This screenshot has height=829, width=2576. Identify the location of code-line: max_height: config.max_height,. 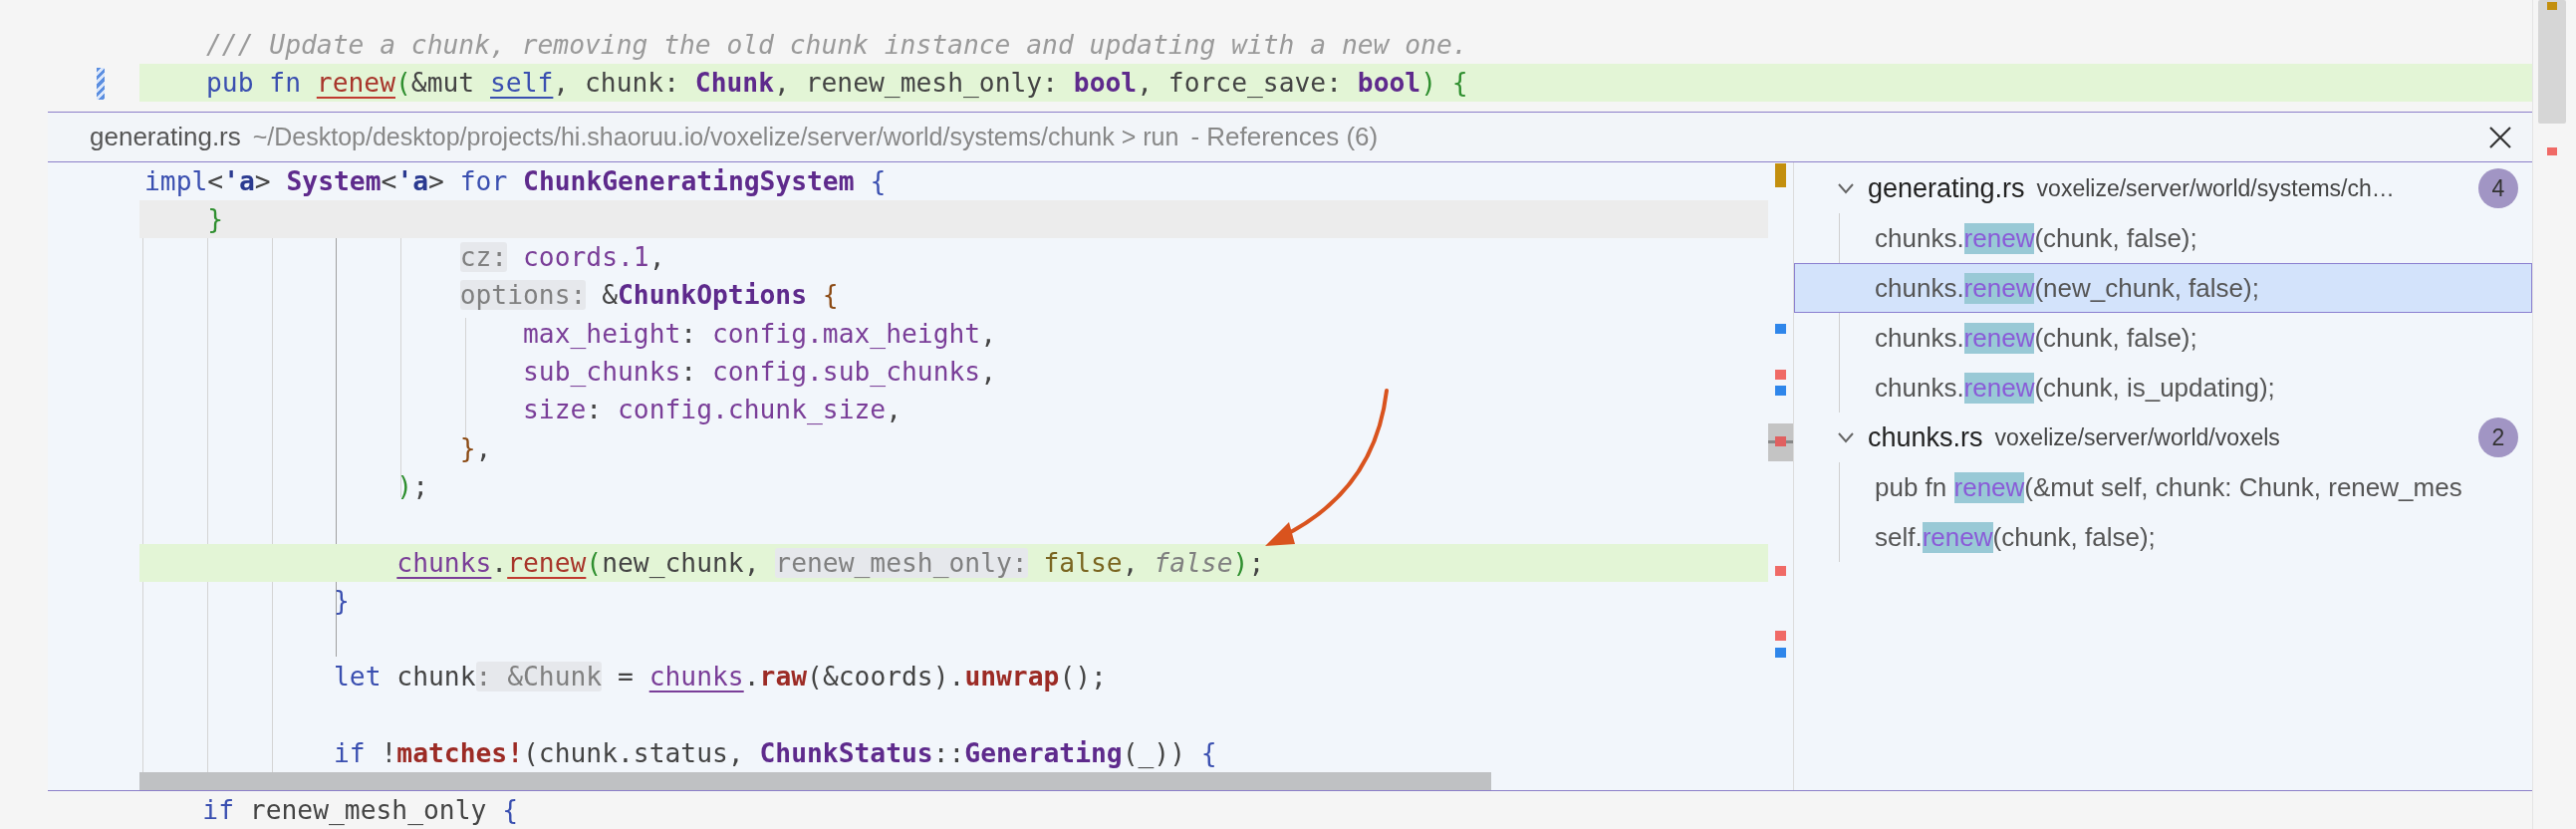
(759, 334).